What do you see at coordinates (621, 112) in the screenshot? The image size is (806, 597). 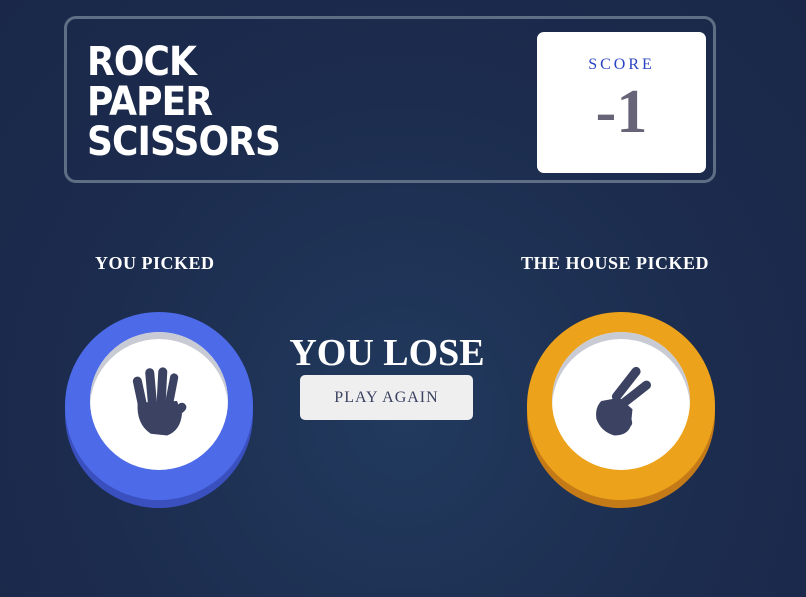 I see `score-value: -1` at bounding box center [621, 112].